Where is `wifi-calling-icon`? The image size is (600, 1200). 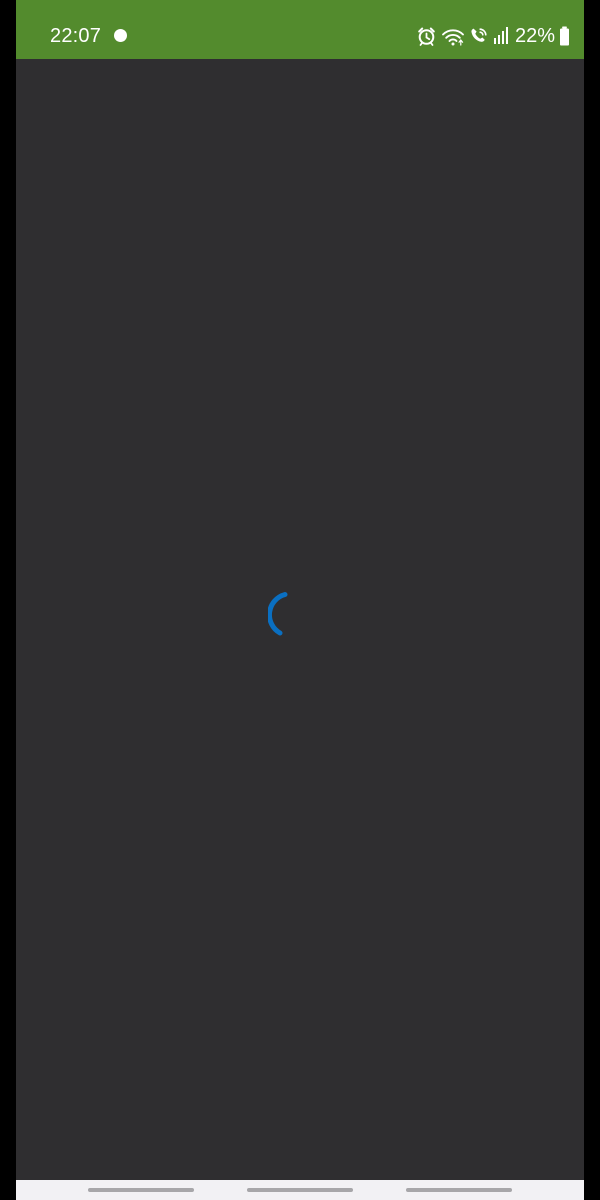
wifi-calling-icon is located at coordinates (479, 36).